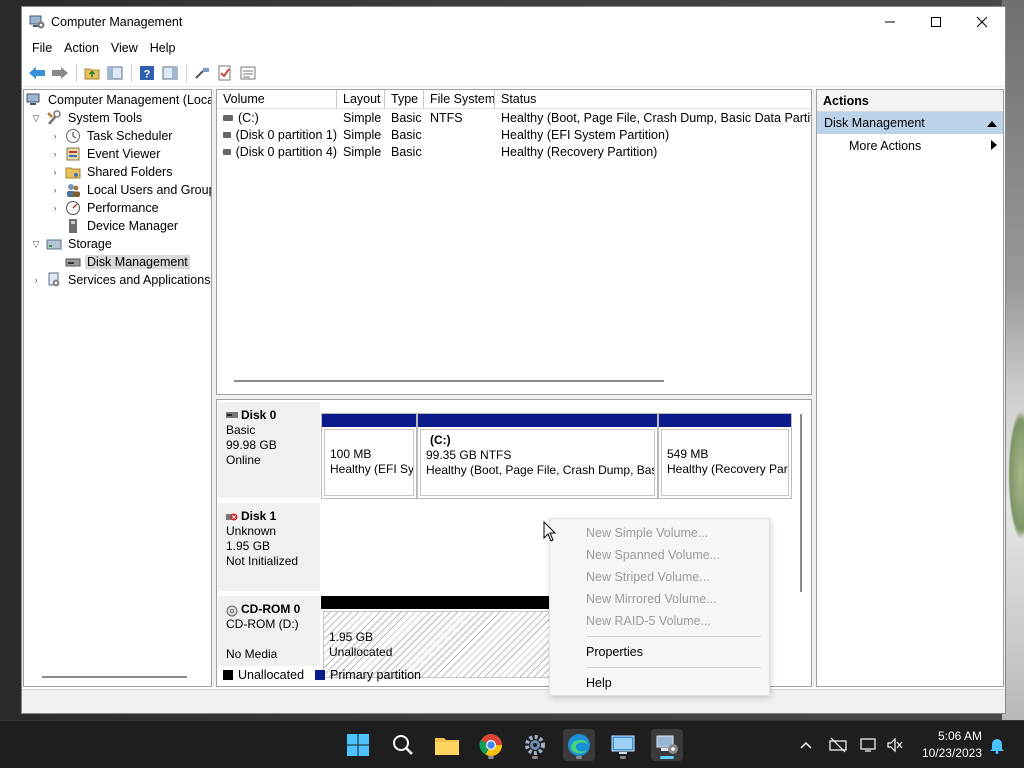  I want to click on tree-horizontal-scrollbar, so click(114, 677).